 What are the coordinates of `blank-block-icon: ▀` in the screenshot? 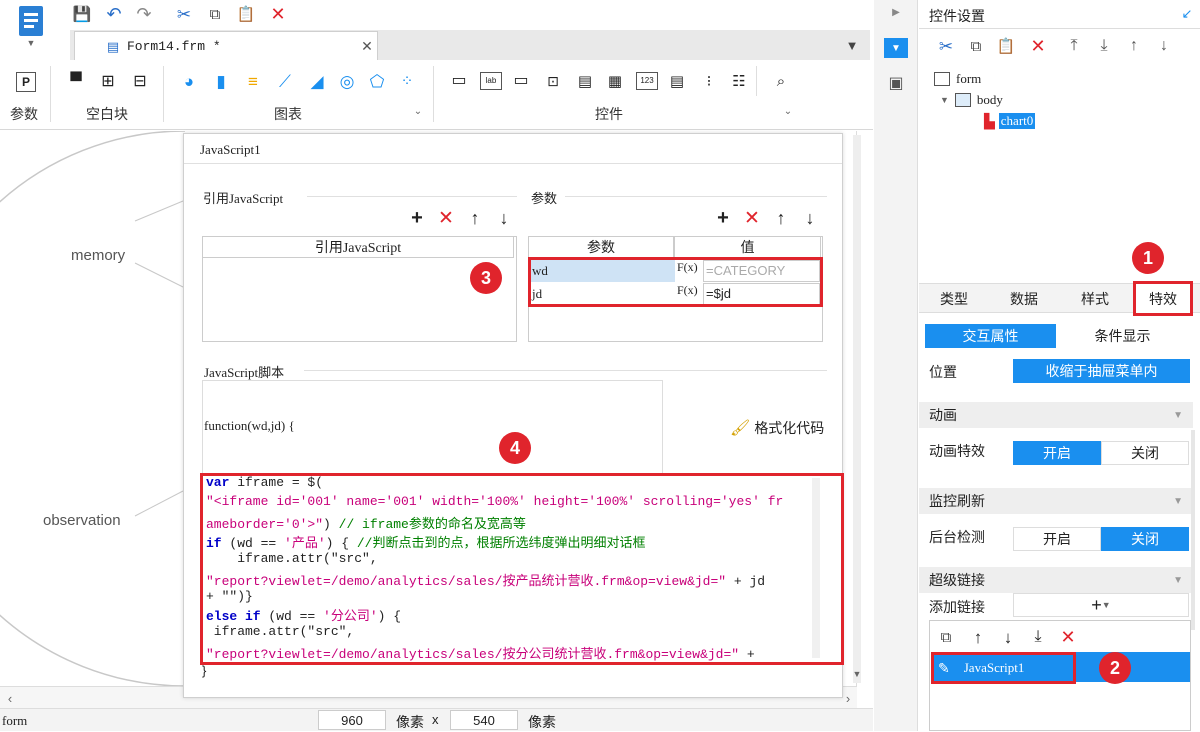 It's located at (76, 82).